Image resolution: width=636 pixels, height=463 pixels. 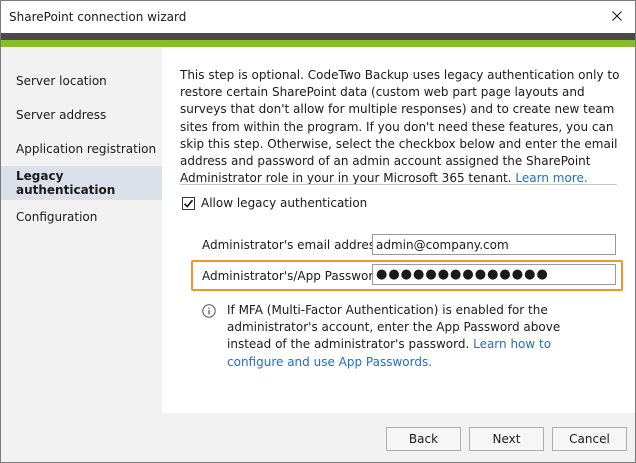 What do you see at coordinates (61, 115) in the screenshot?
I see `sidebar-item-label: Server address` at bounding box center [61, 115].